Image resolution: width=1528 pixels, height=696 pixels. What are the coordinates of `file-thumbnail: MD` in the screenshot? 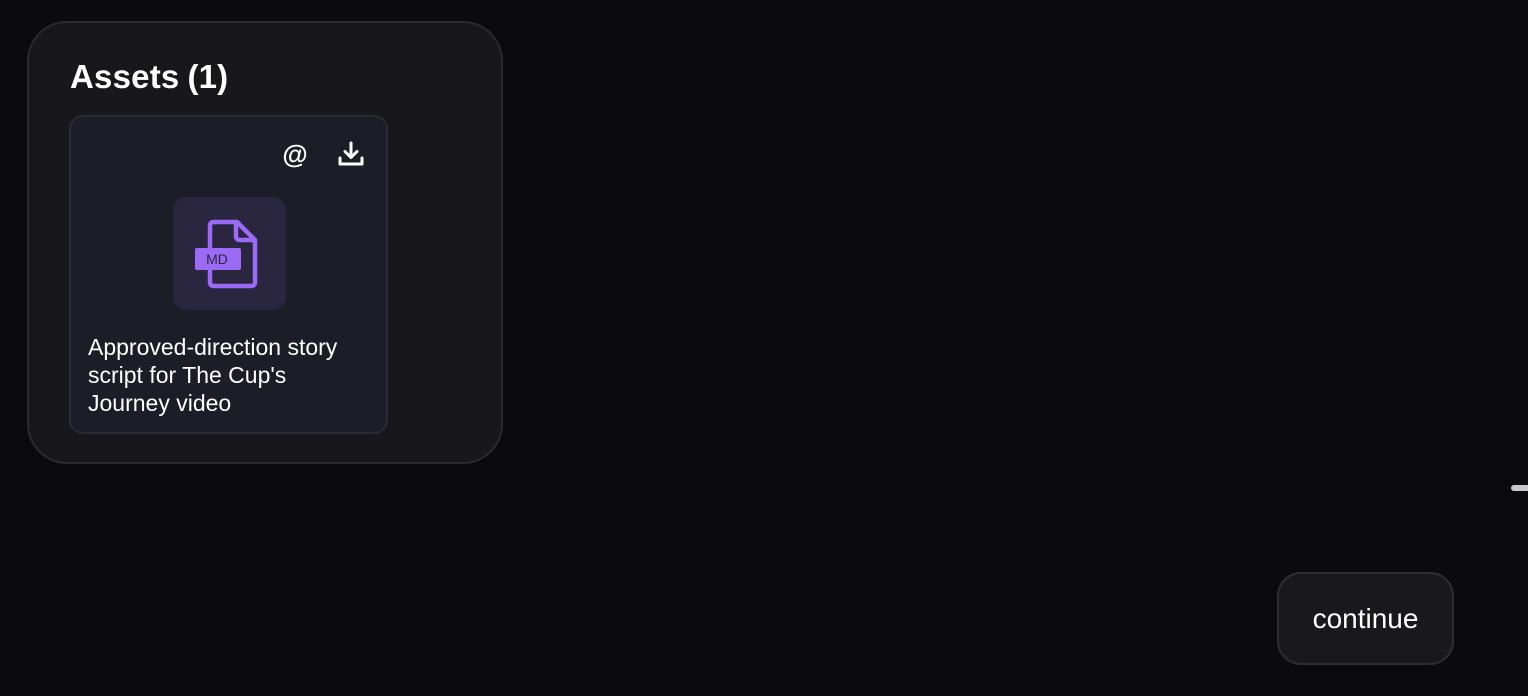 It's located at (229, 253).